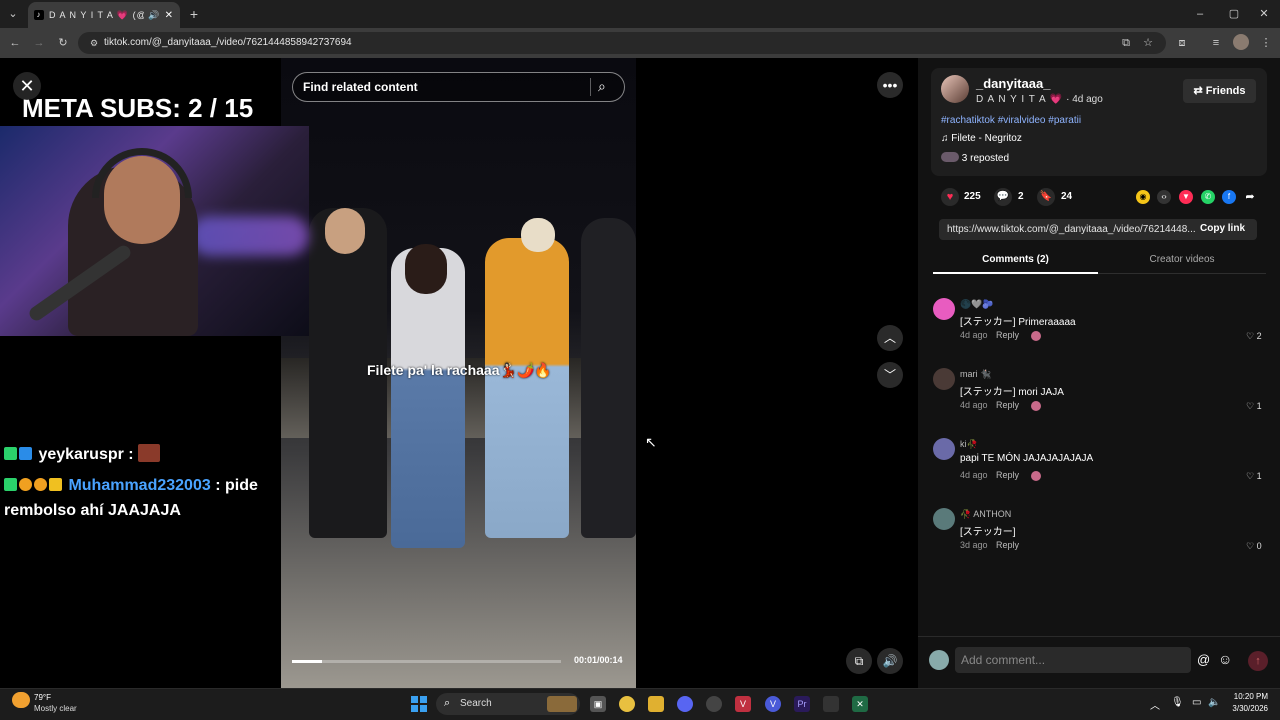  What do you see at coordinates (656, 704) in the screenshot?
I see `file-explorer-icon` at bounding box center [656, 704].